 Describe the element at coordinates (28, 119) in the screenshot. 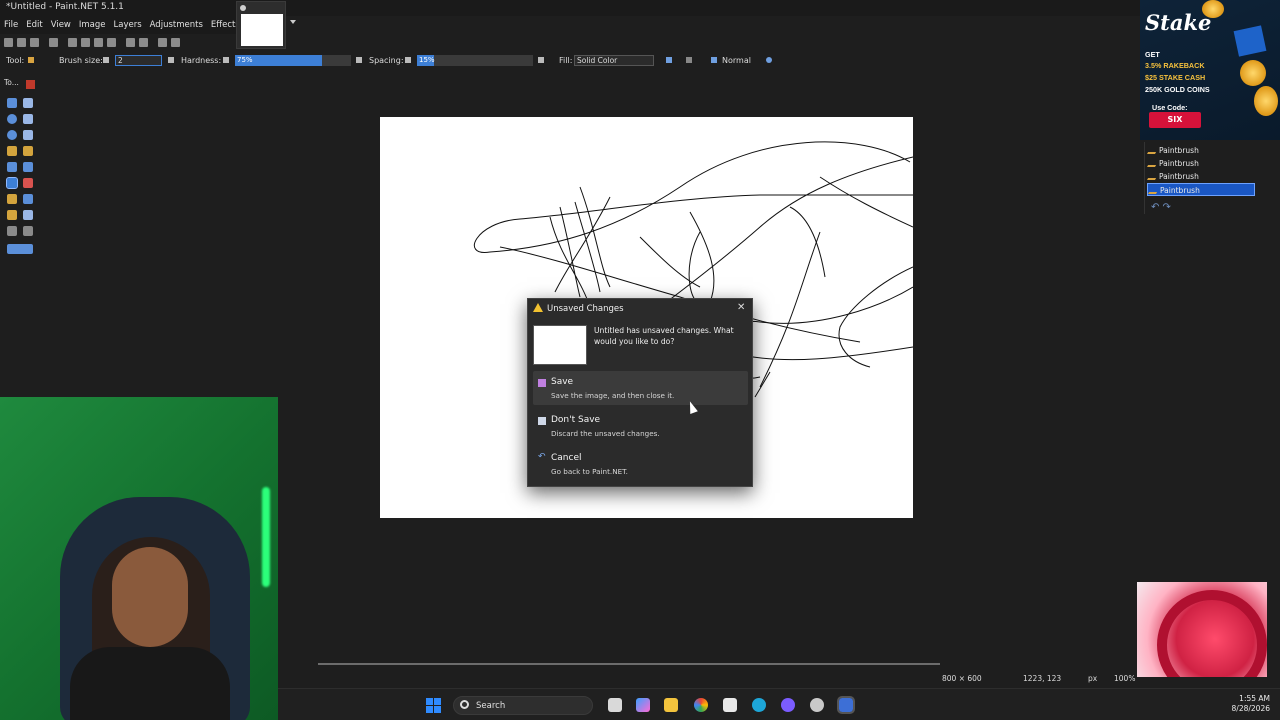

I see `move-pixels-icon` at that location.